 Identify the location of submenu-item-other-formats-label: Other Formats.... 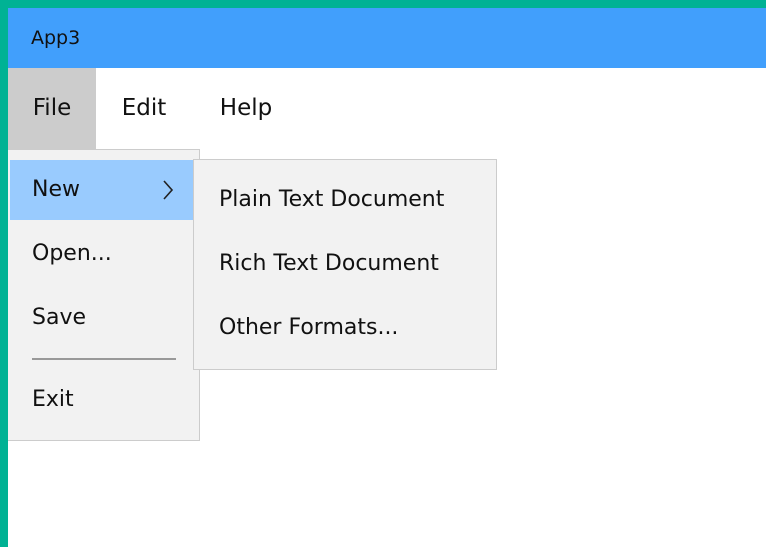
(309, 327).